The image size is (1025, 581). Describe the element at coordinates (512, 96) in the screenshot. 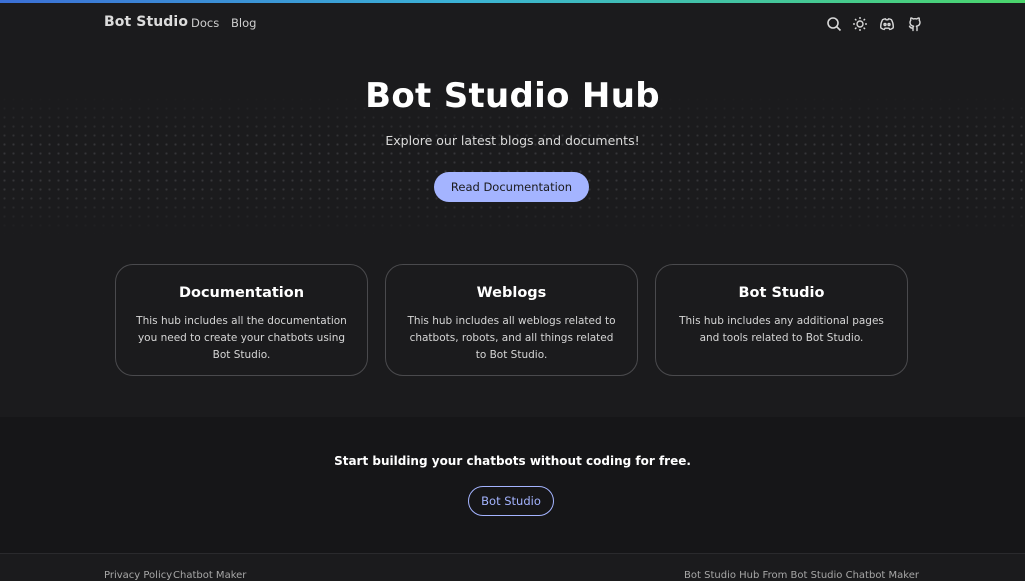

I see `hero-title: Bot Studio Hub` at that location.